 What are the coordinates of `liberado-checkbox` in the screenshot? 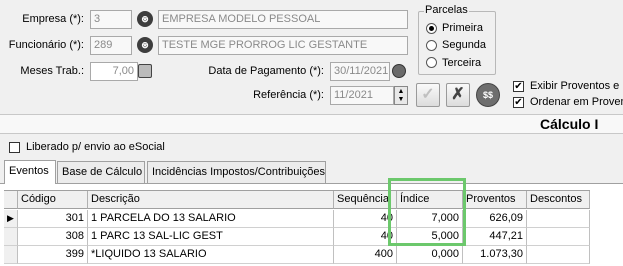 It's located at (14, 147).